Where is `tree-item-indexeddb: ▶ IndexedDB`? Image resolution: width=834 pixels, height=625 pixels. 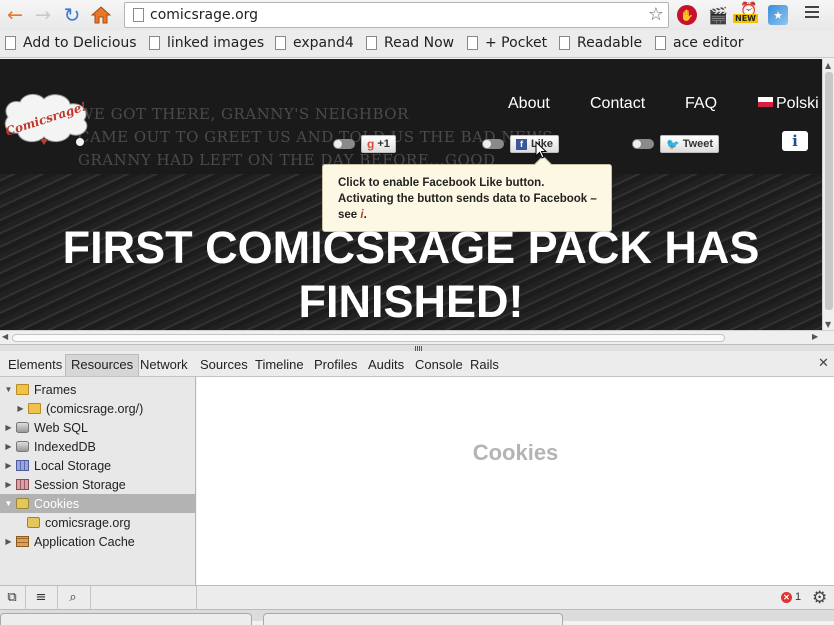
tree-item-indexeddb: ▶ IndexedDB is located at coordinates (98, 446).